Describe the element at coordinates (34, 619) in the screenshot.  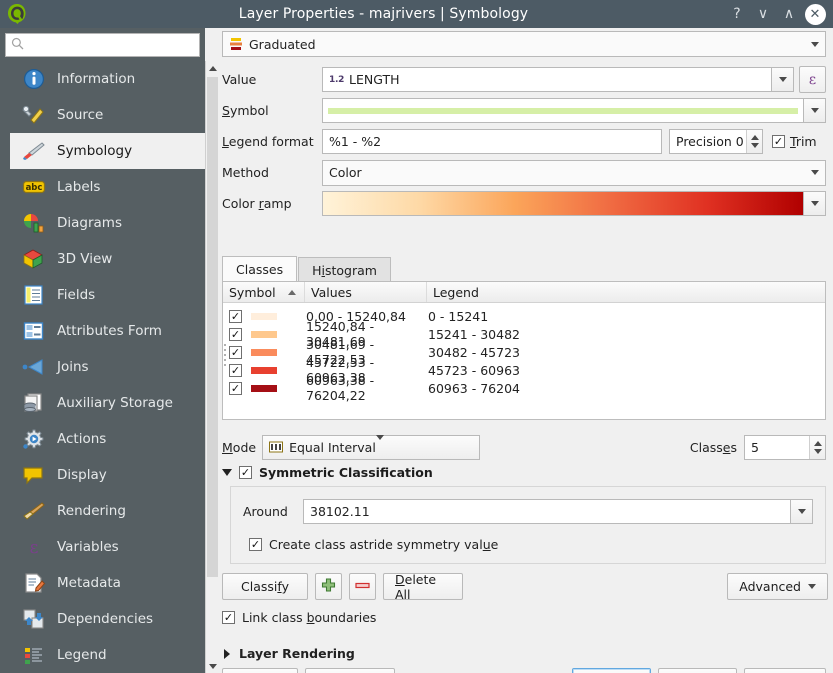
I see `dependencies-icon` at that location.